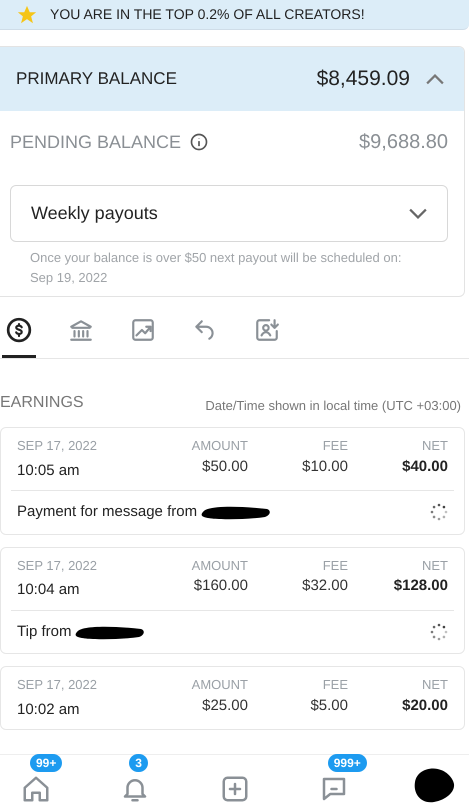 This screenshot has height=808, width=469. Describe the element at coordinates (325, 466) in the screenshot. I see `transaction-fee: $10.00` at that location.